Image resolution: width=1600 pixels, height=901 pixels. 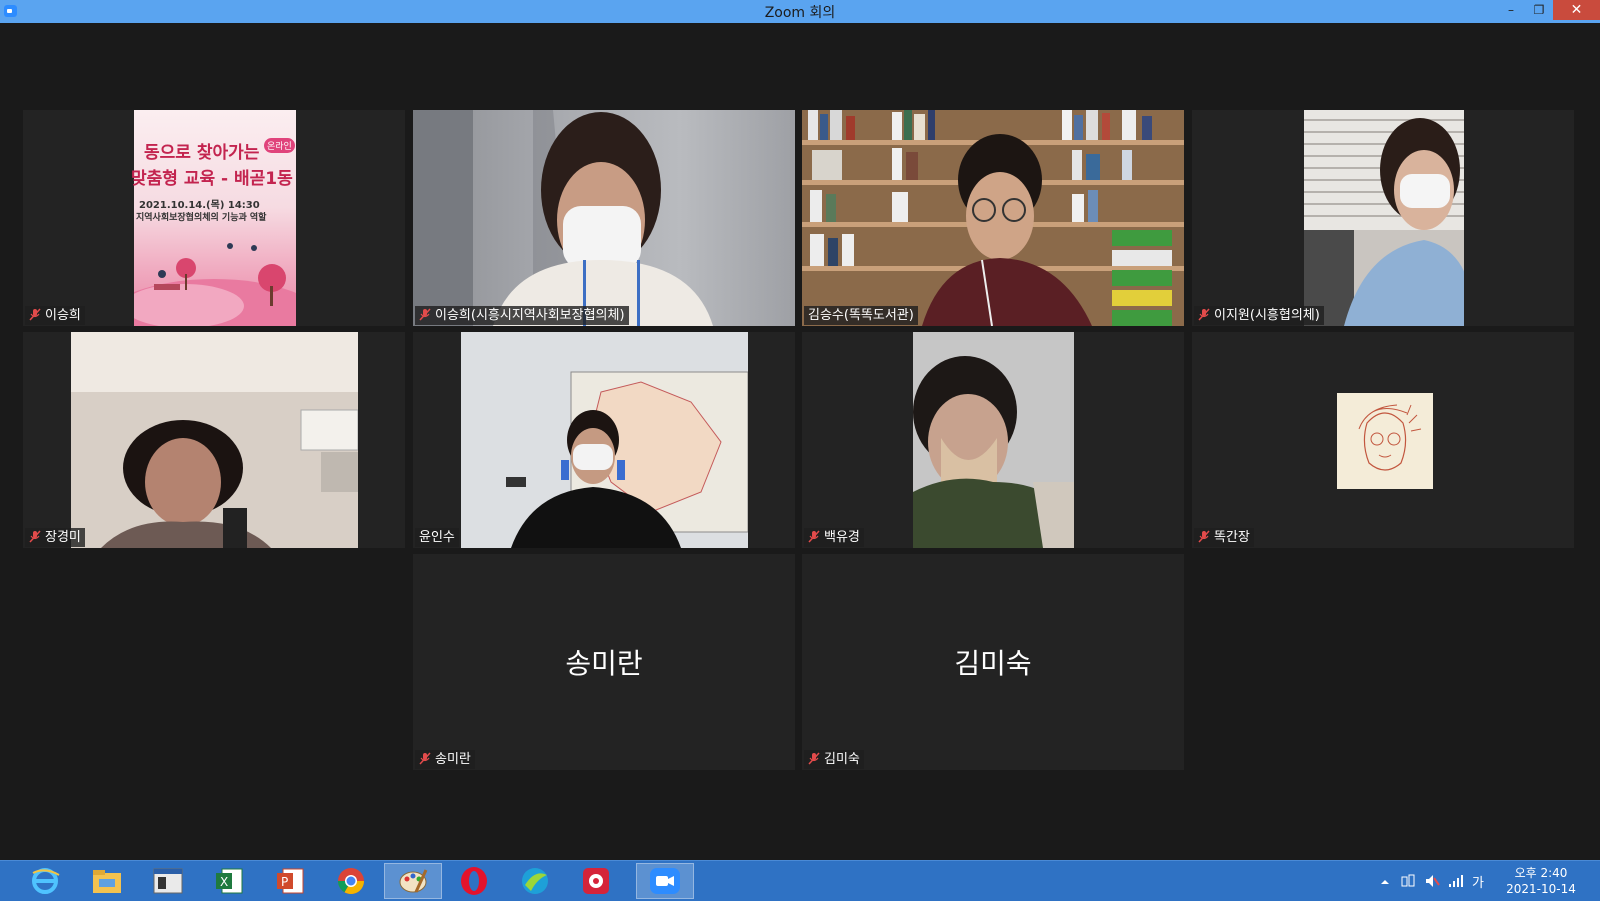 I want to click on signal-icon, so click(x=1456, y=881).